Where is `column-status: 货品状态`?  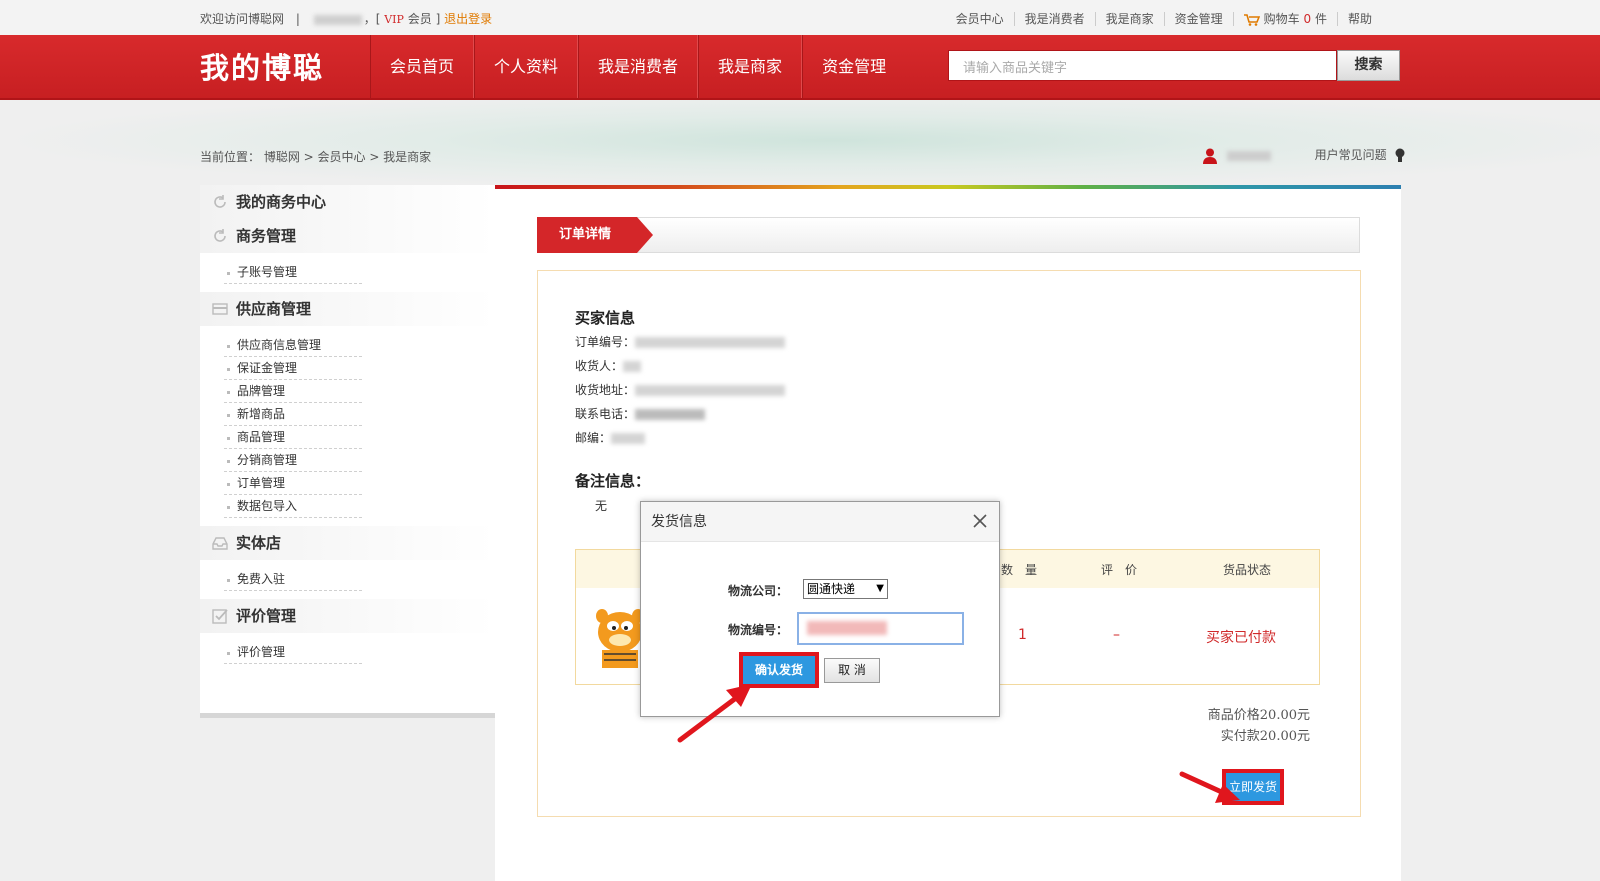 column-status: 货品状态 is located at coordinates (1247, 570).